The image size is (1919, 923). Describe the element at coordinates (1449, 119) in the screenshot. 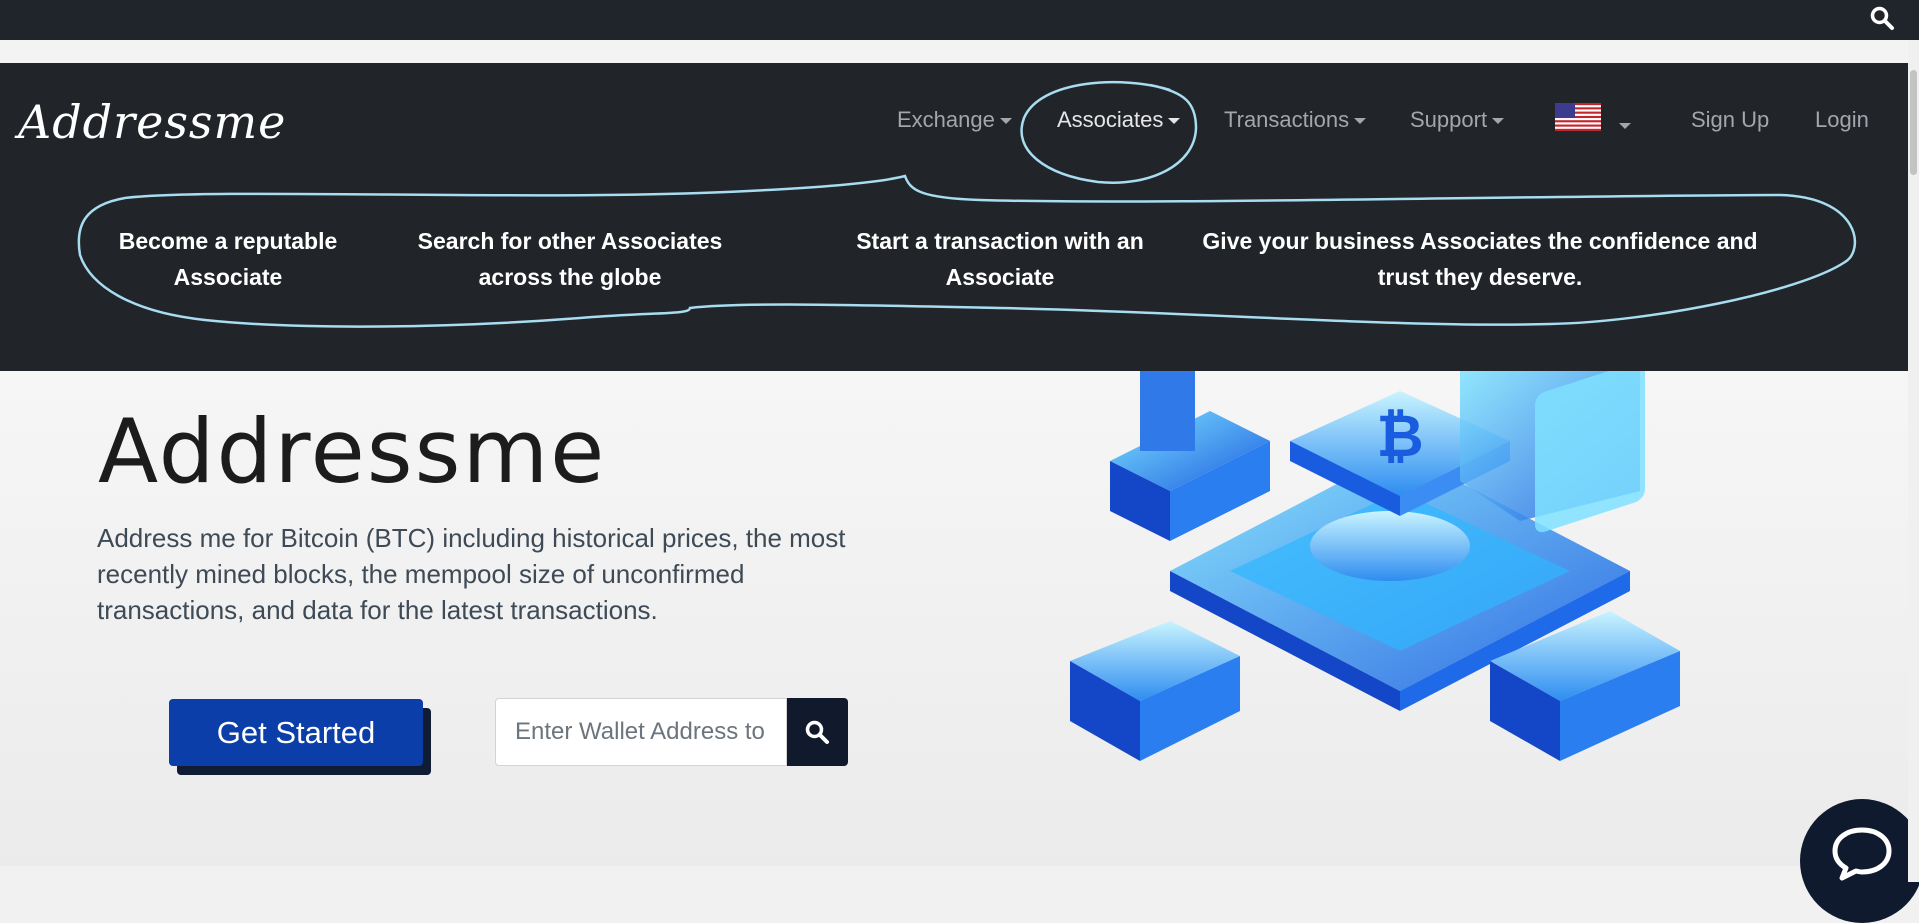

I see `nav-support-label: Support` at that location.